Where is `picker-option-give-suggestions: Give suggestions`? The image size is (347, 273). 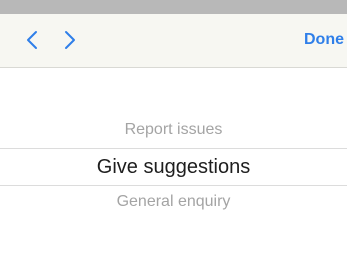 picker-option-give-suggestions: Give suggestions is located at coordinates (173, 167).